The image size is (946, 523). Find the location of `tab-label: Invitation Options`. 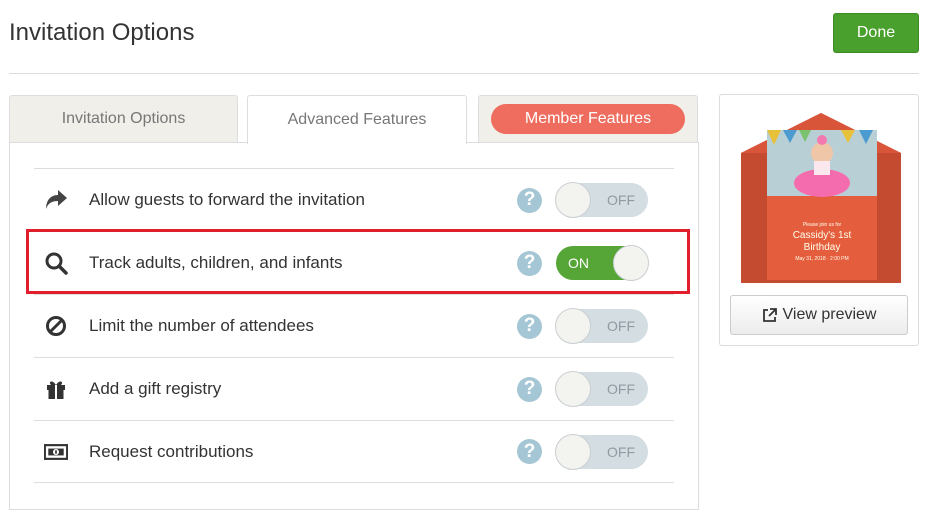

tab-label: Invitation Options is located at coordinates (123, 118).